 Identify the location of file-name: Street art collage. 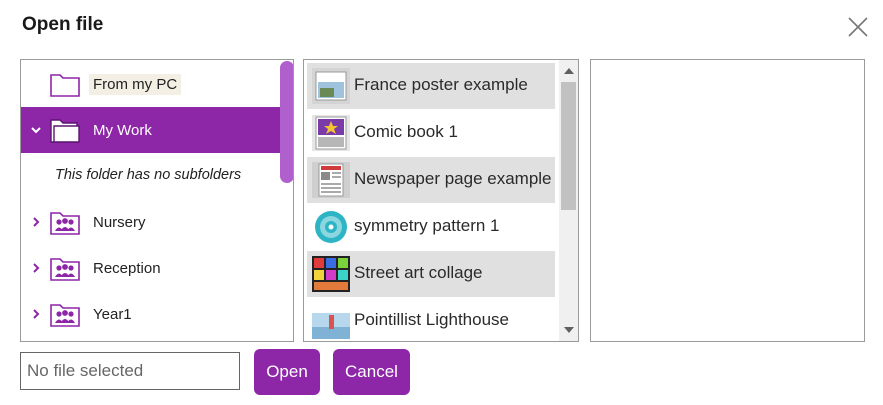
(418, 272).